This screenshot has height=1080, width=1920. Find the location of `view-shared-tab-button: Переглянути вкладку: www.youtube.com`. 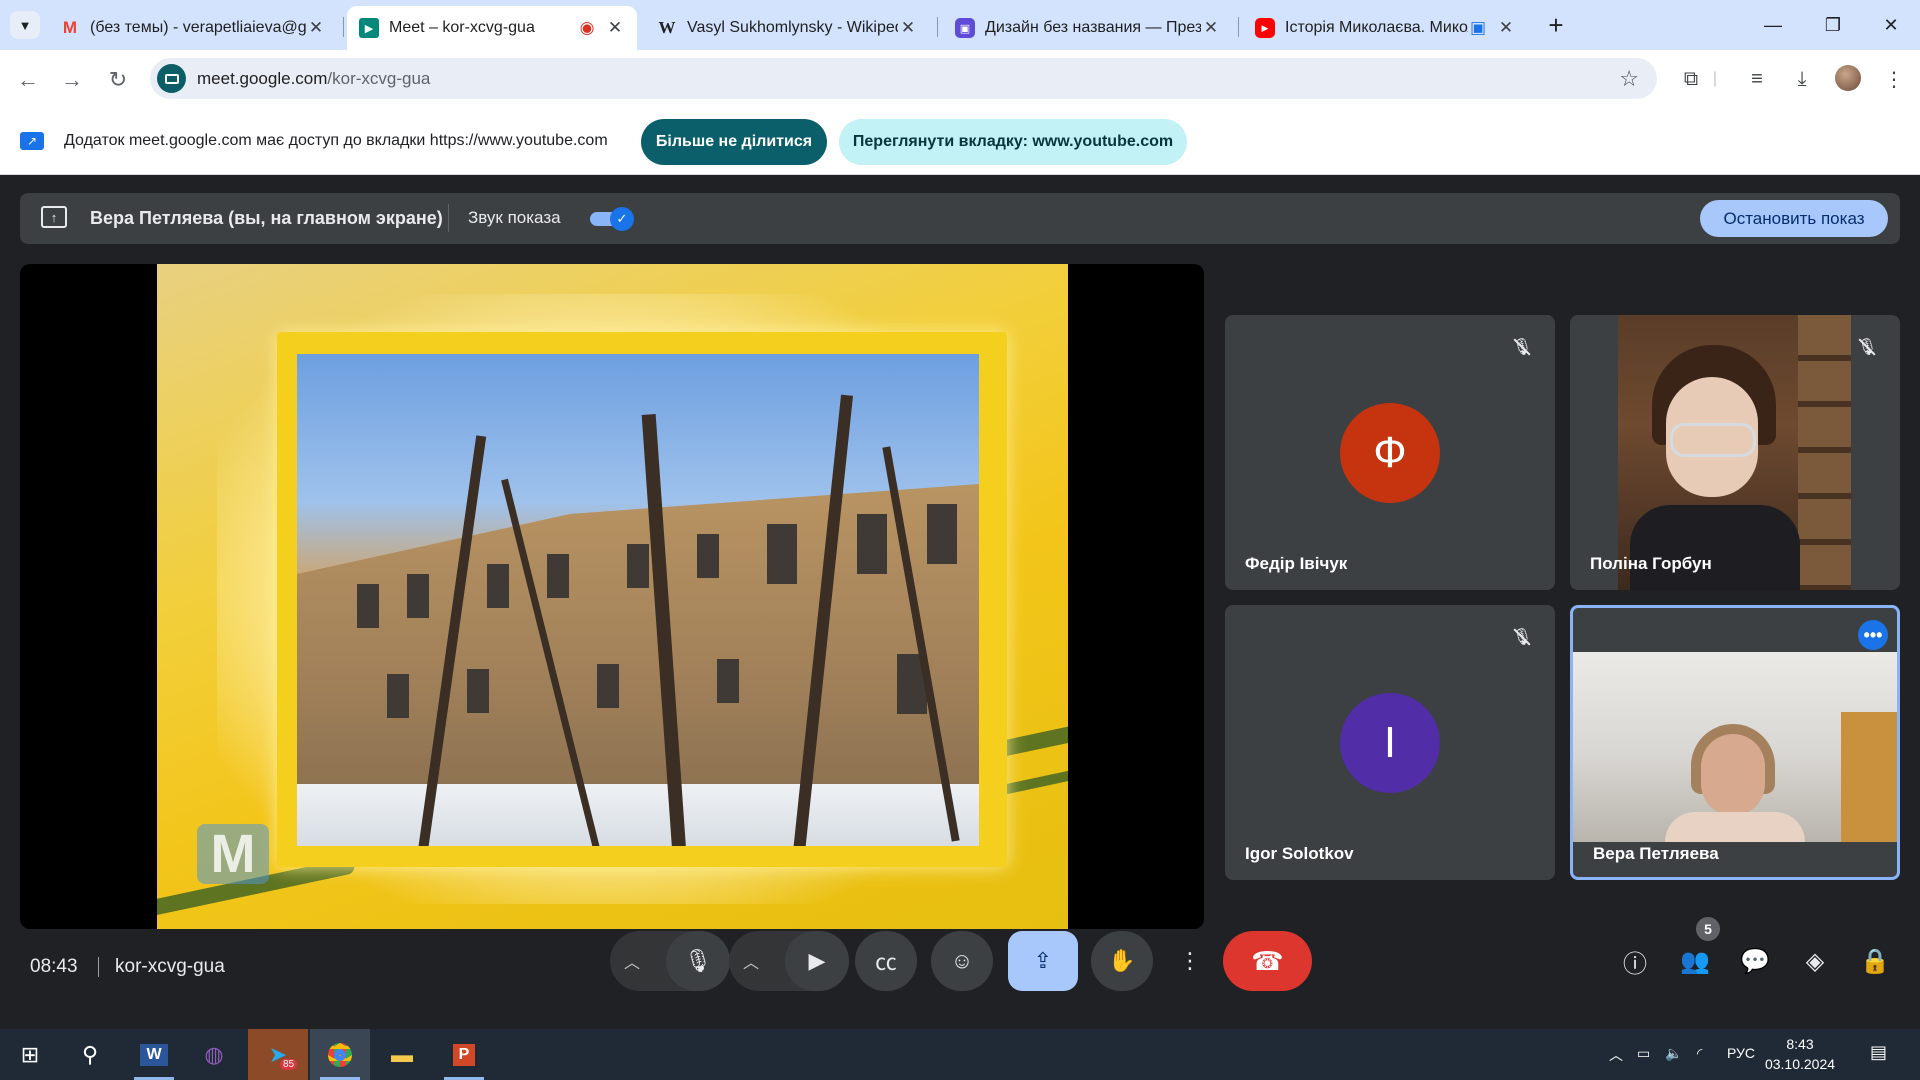

view-shared-tab-button: Переглянути вкладку: www.youtube.com is located at coordinates (1013, 142).